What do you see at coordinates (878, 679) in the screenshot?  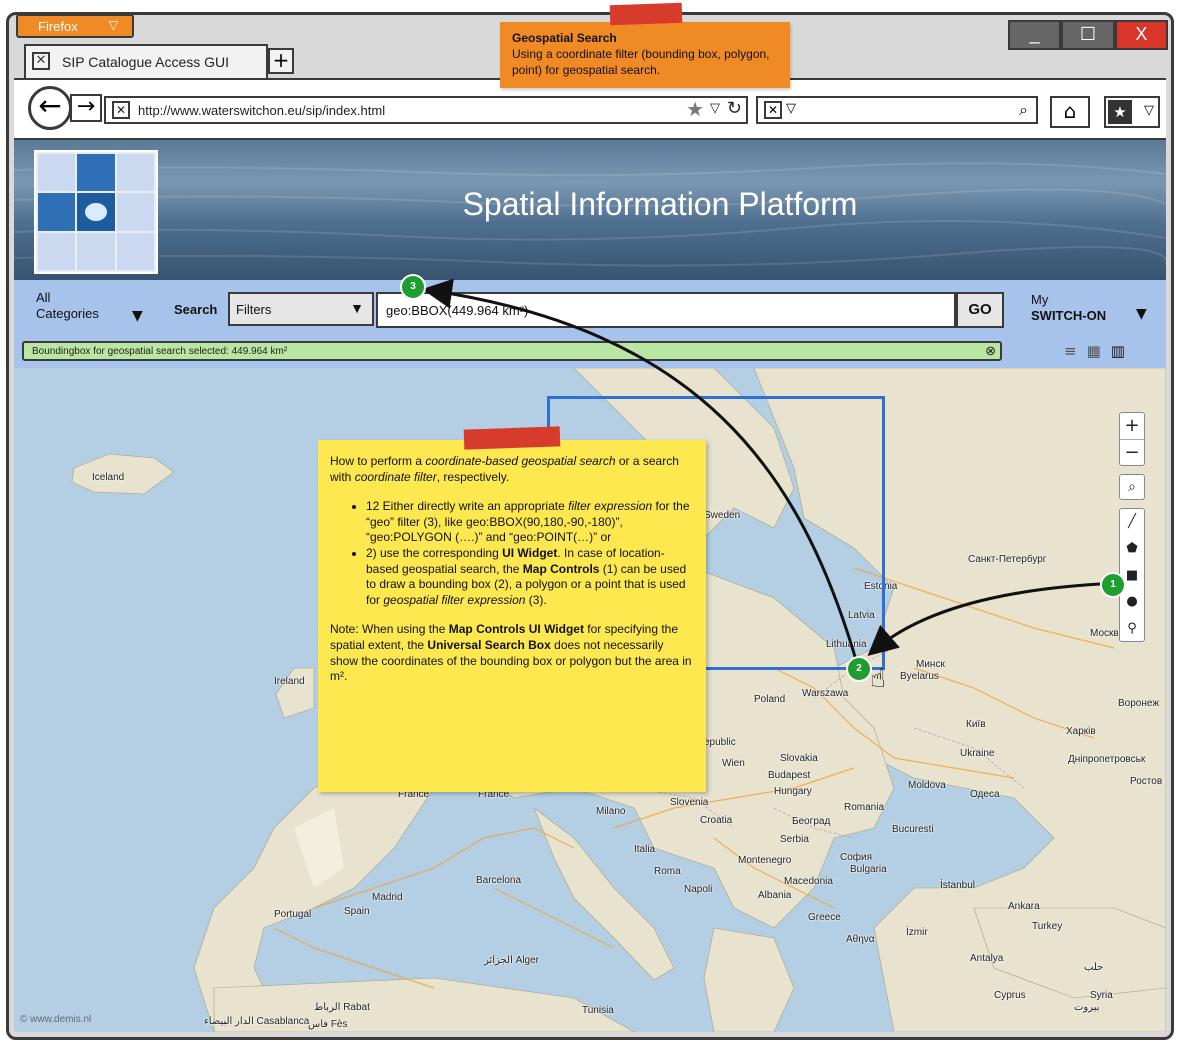 I see `hand-cursor-icon: ☝` at bounding box center [878, 679].